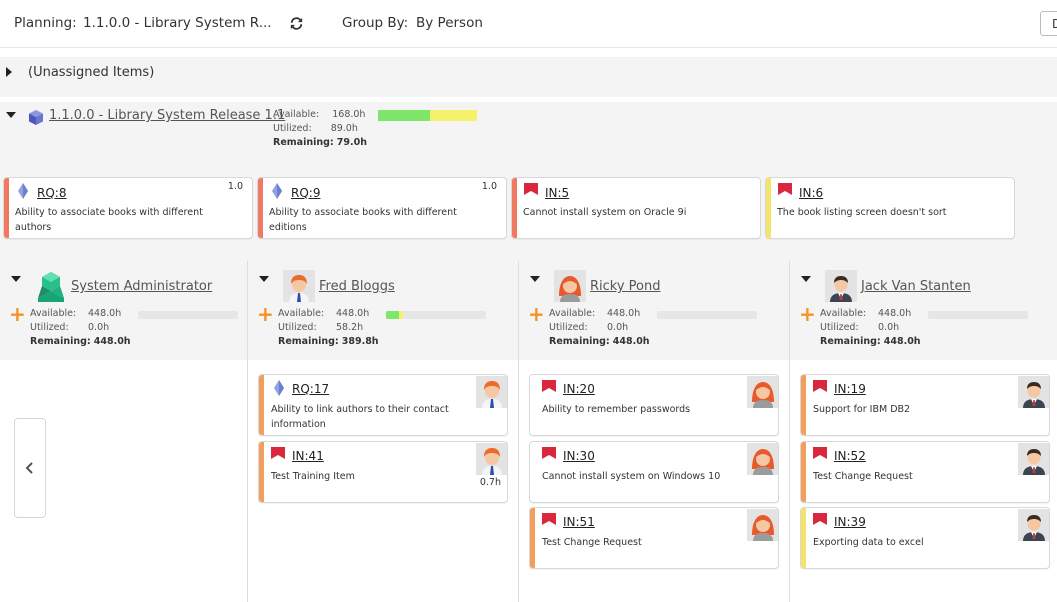 The width and height of the screenshot is (1057, 602). What do you see at coordinates (811, 193) in the screenshot?
I see `card-key-link: IN:6` at bounding box center [811, 193].